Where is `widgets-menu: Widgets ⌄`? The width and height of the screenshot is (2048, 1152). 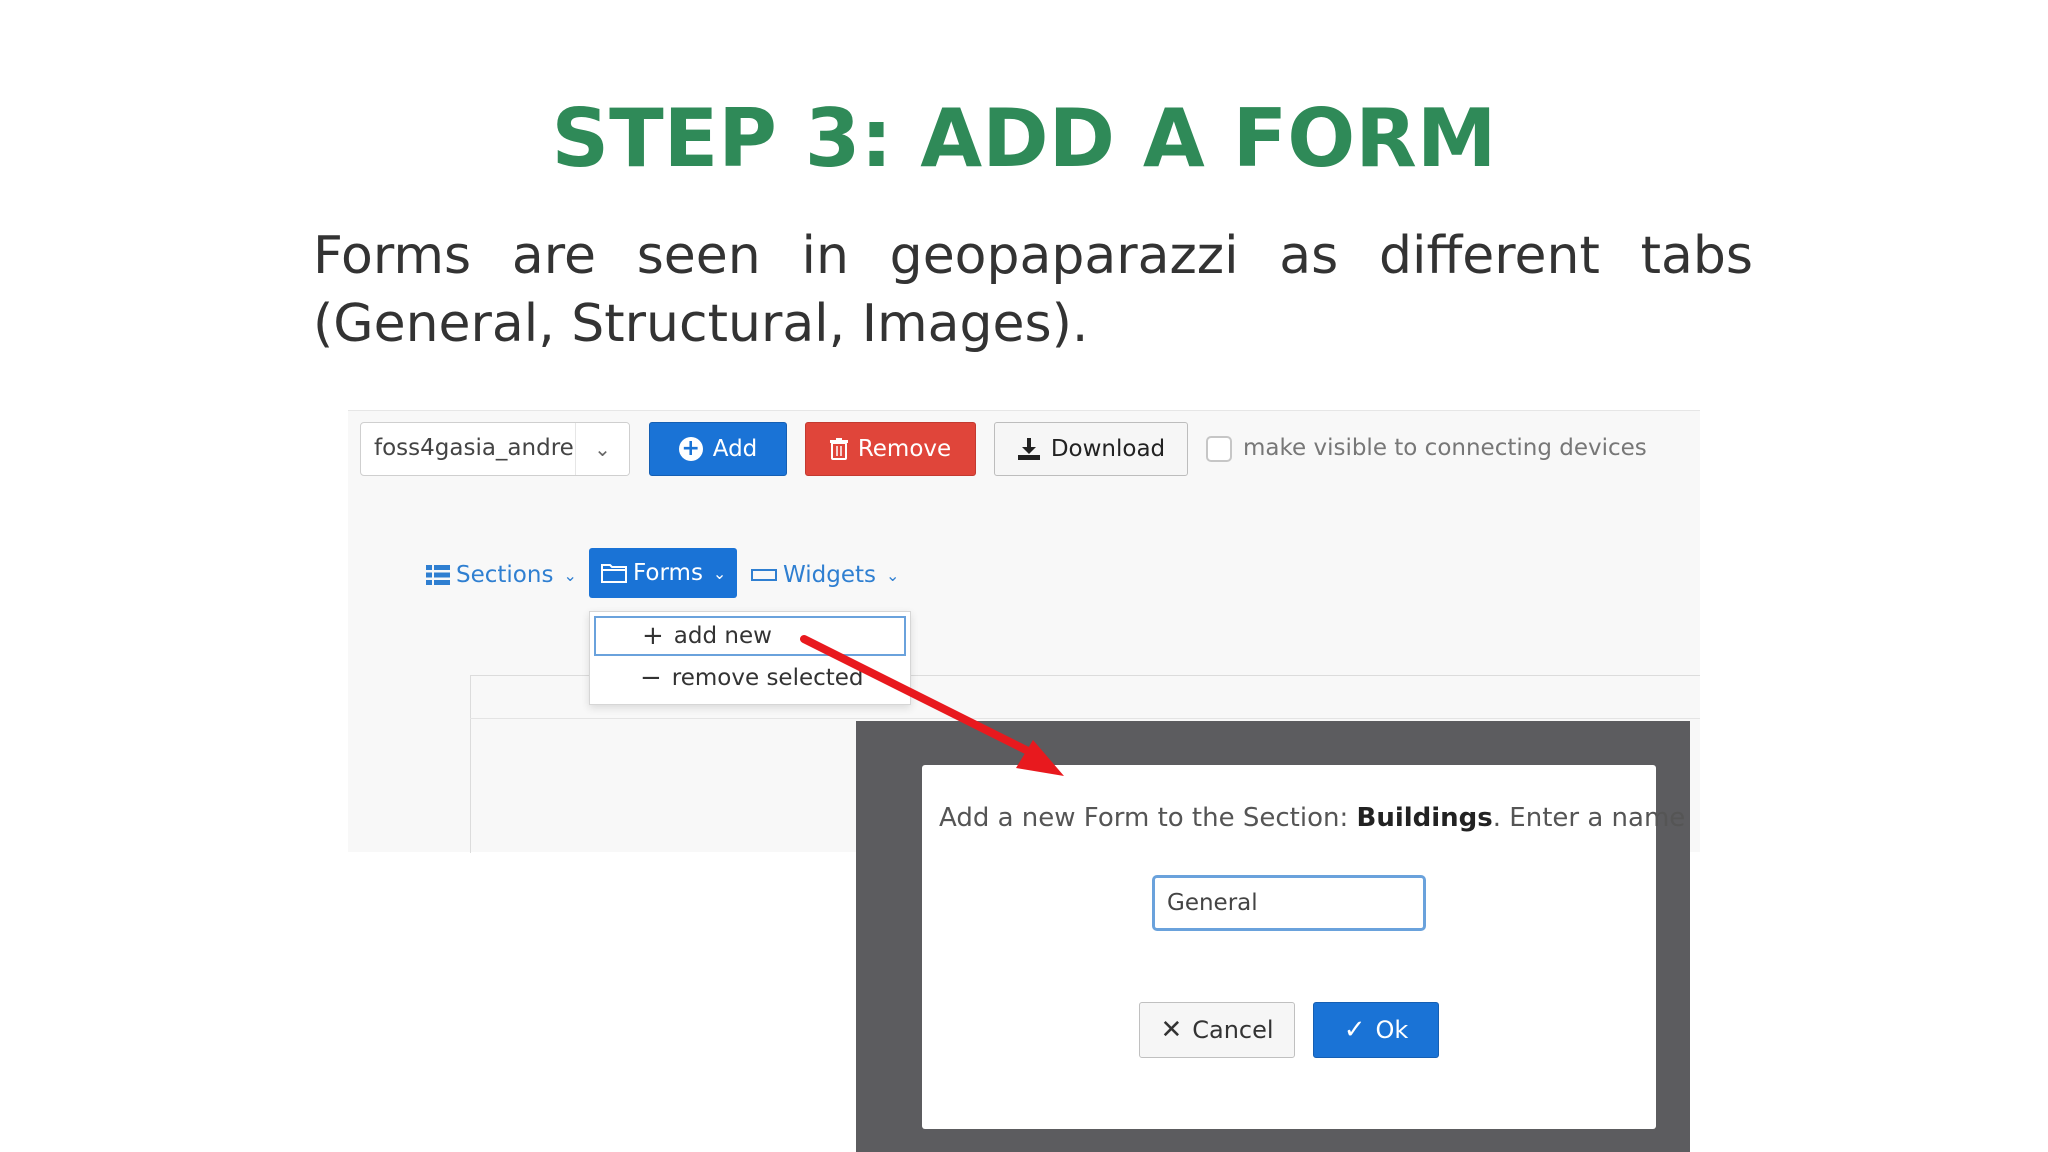 widgets-menu: Widgets ⌄ is located at coordinates (825, 575).